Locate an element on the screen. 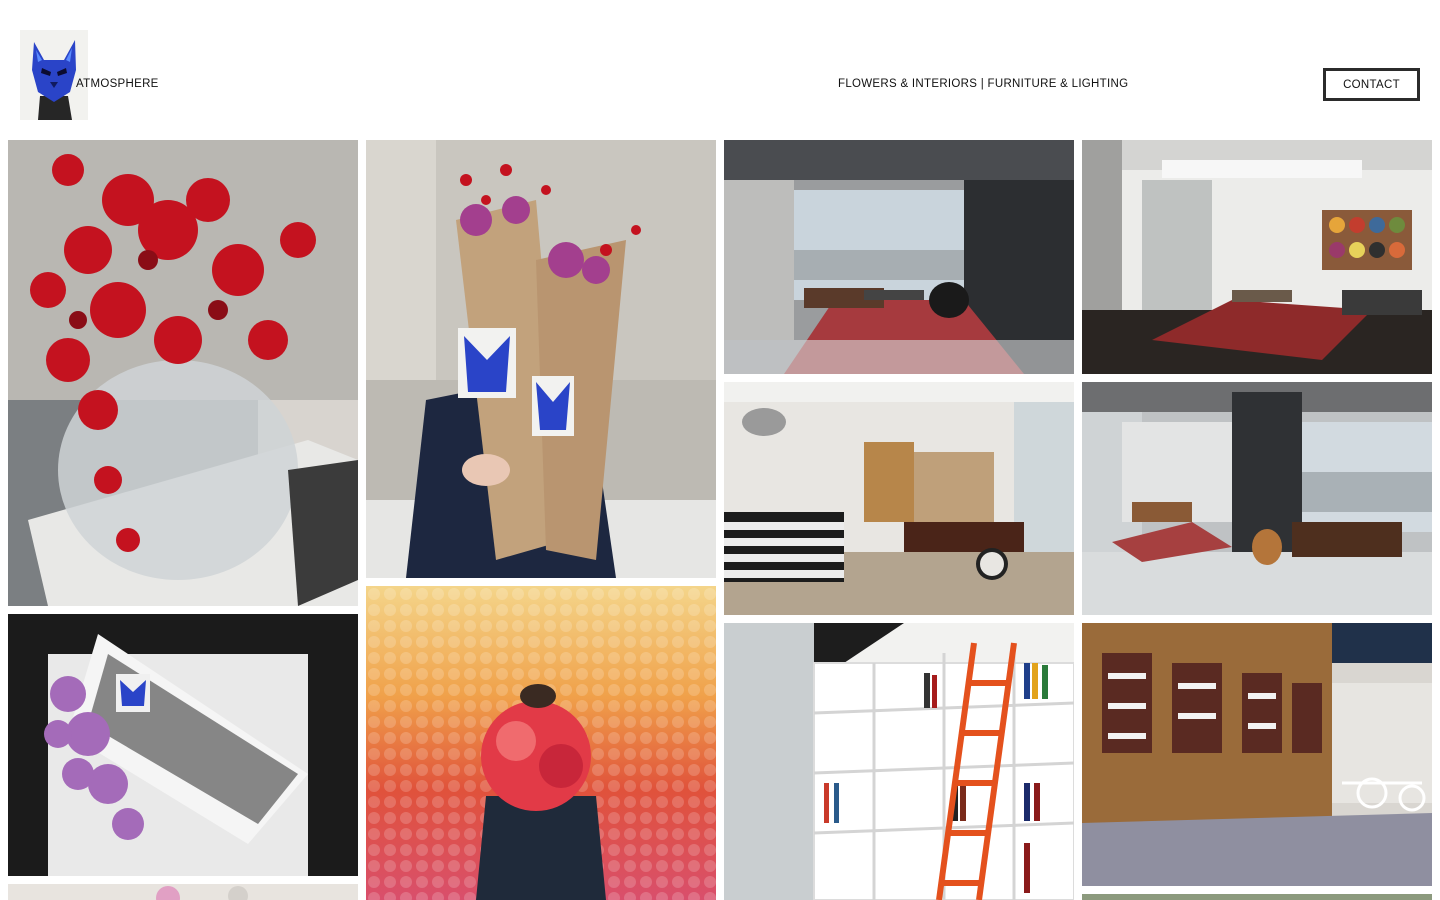 The height and width of the screenshot is (900, 1440). loft-living-room-photo is located at coordinates (899, 257).